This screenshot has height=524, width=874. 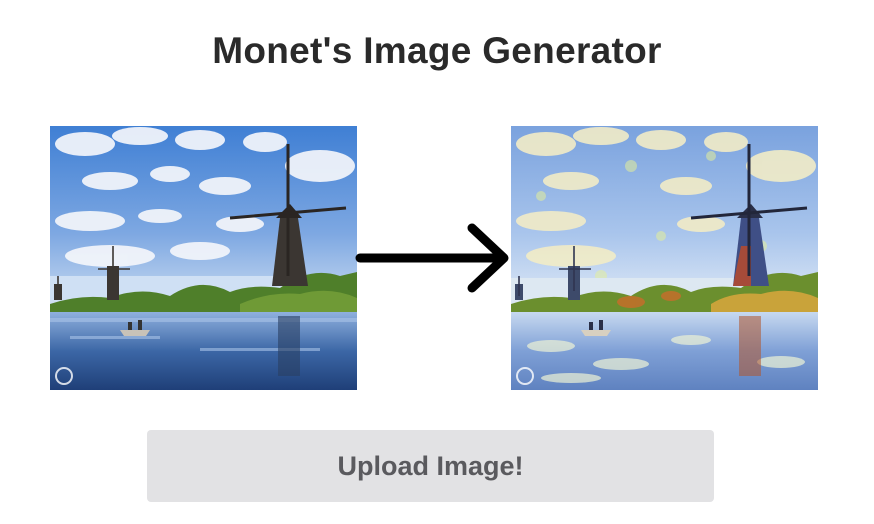 What do you see at coordinates (437, 50) in the screenshot?
I see `page-title: Monet's Image Generator` at bounding box center [437, 50].